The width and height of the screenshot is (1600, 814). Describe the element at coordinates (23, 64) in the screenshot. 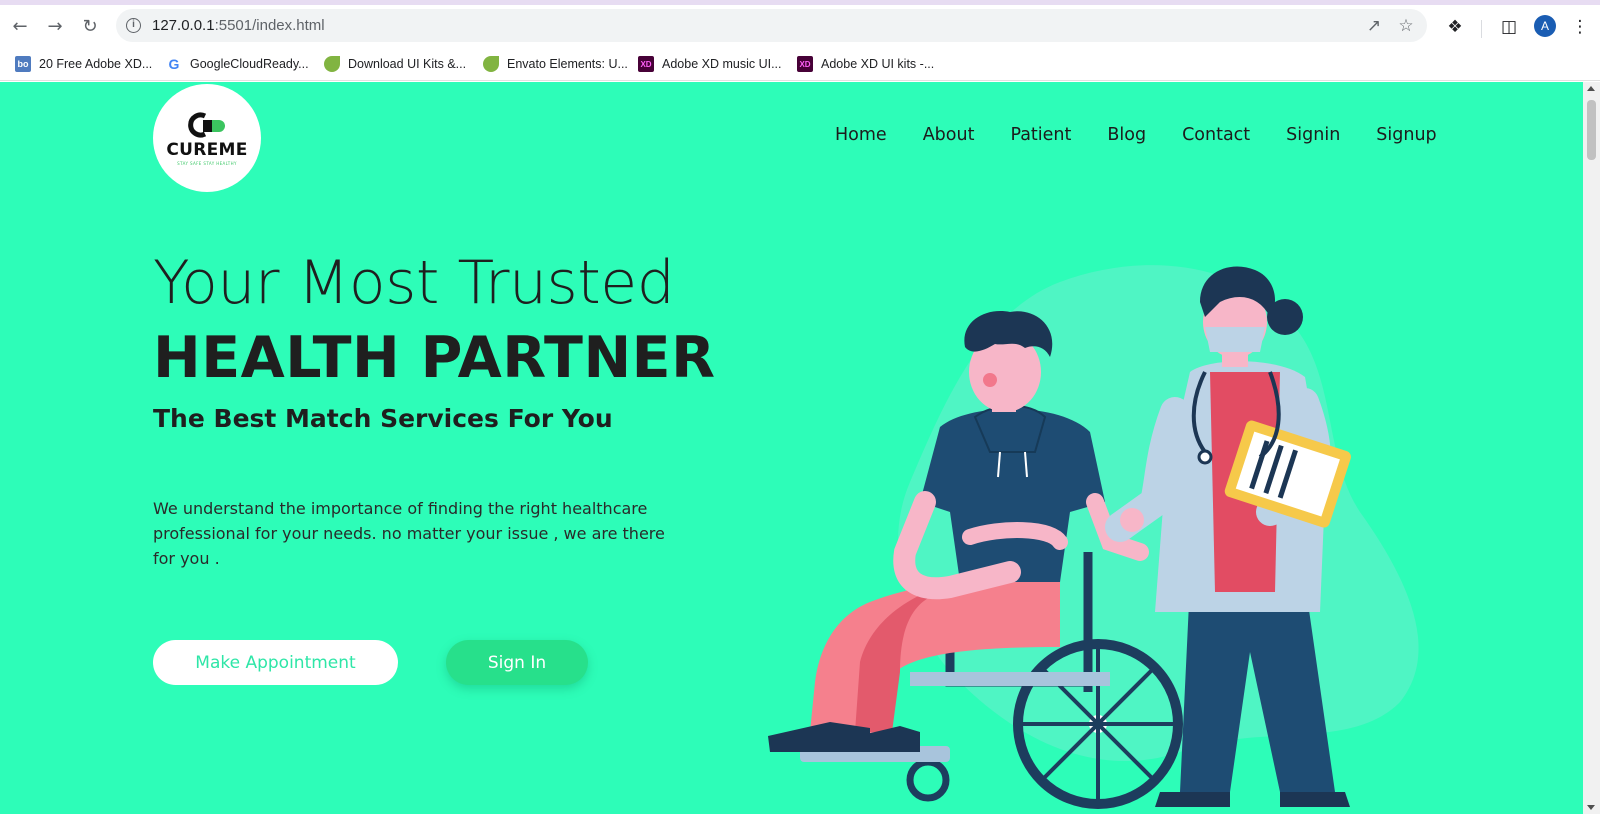

I see `behance-icon: bo` at that location.